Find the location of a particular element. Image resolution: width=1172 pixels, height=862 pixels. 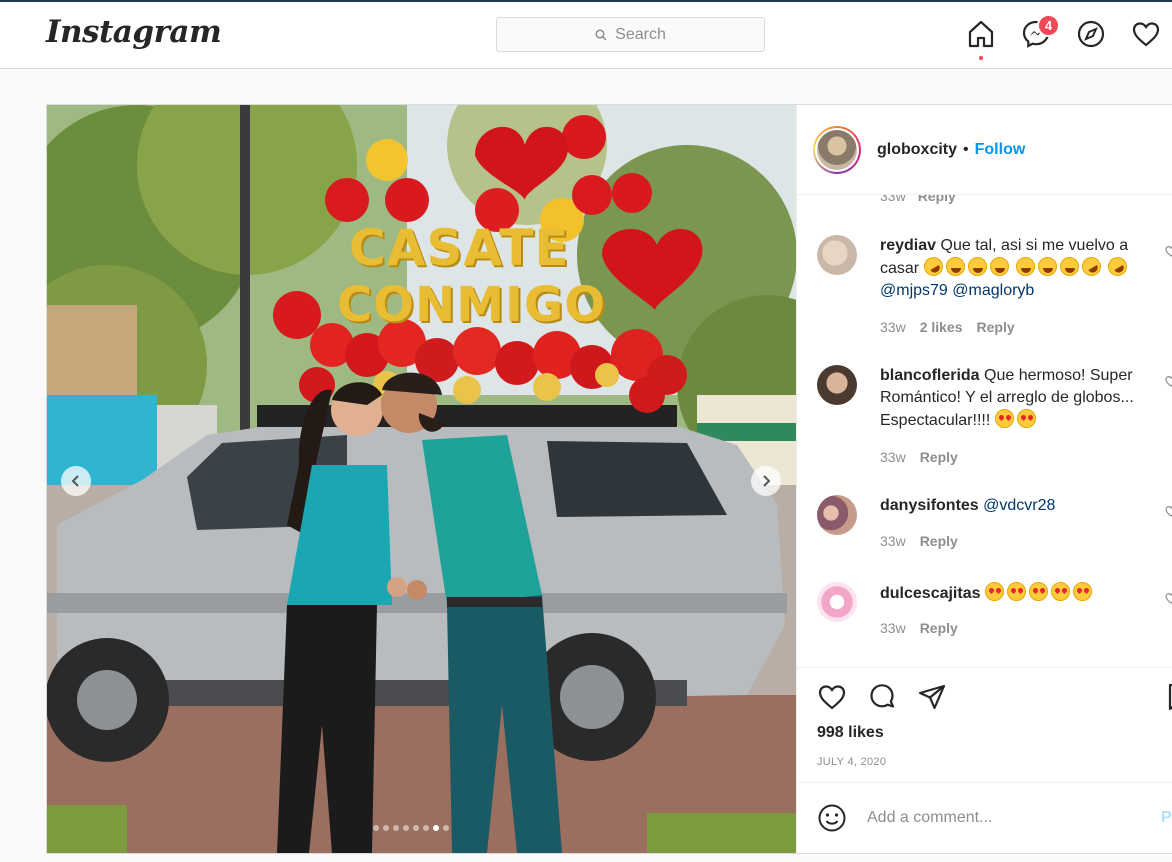

owner-avatar is located at coordinates (837, 149).